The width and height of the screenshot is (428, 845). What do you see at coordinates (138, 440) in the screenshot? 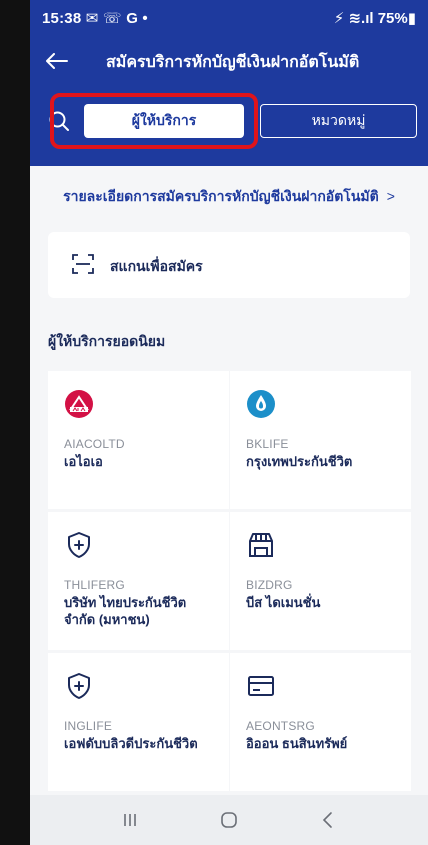
I see `provider-card-aiacoltd: AIACOLTD เอไอเอ` at bounding box center [138, 440].